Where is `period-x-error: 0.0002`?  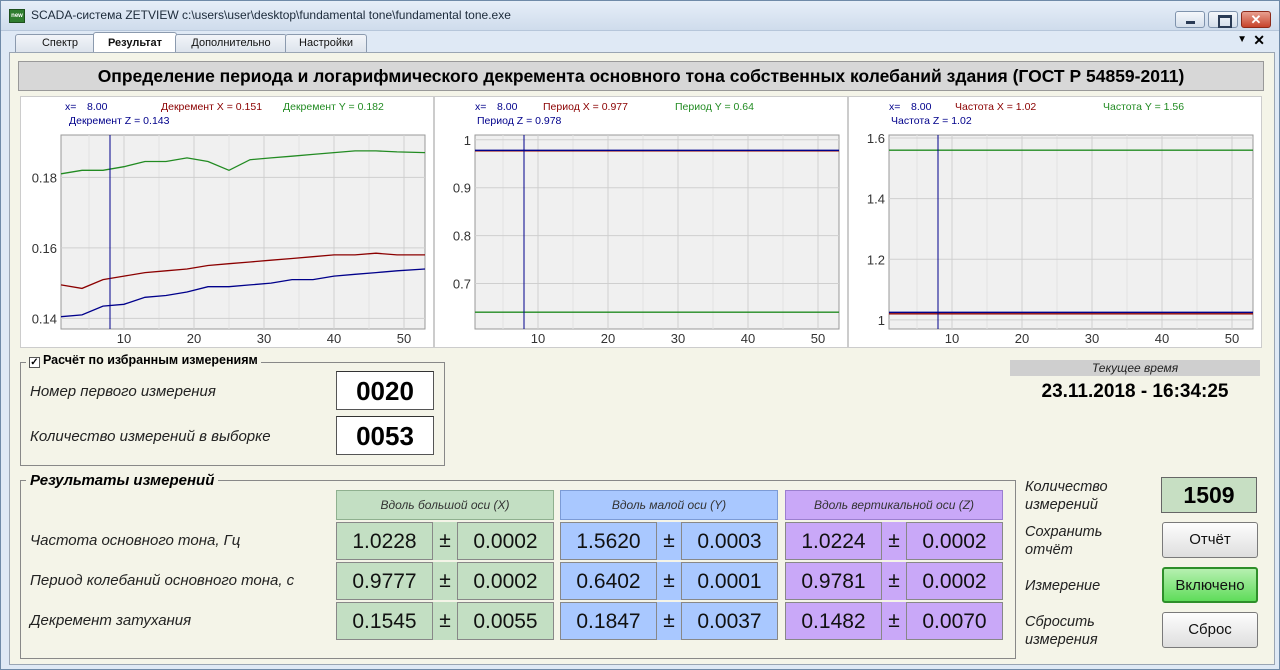 period-x-error: 0.0002 is located at coordinates (505, 581).